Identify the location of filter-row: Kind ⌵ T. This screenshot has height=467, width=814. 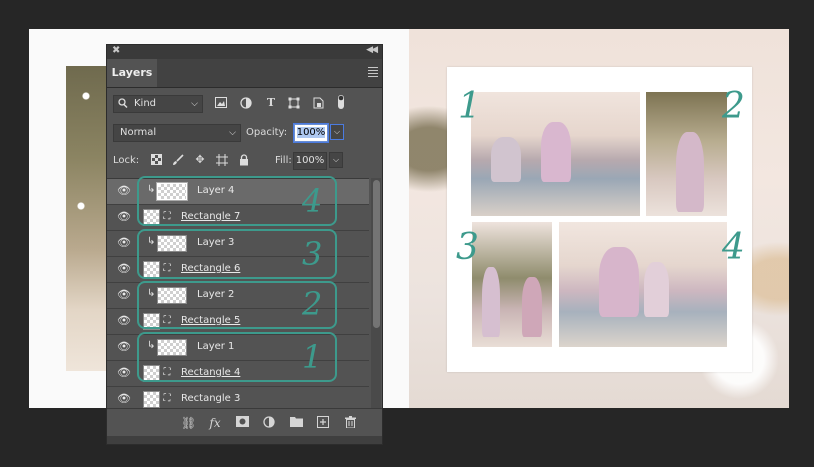
(245, 105).